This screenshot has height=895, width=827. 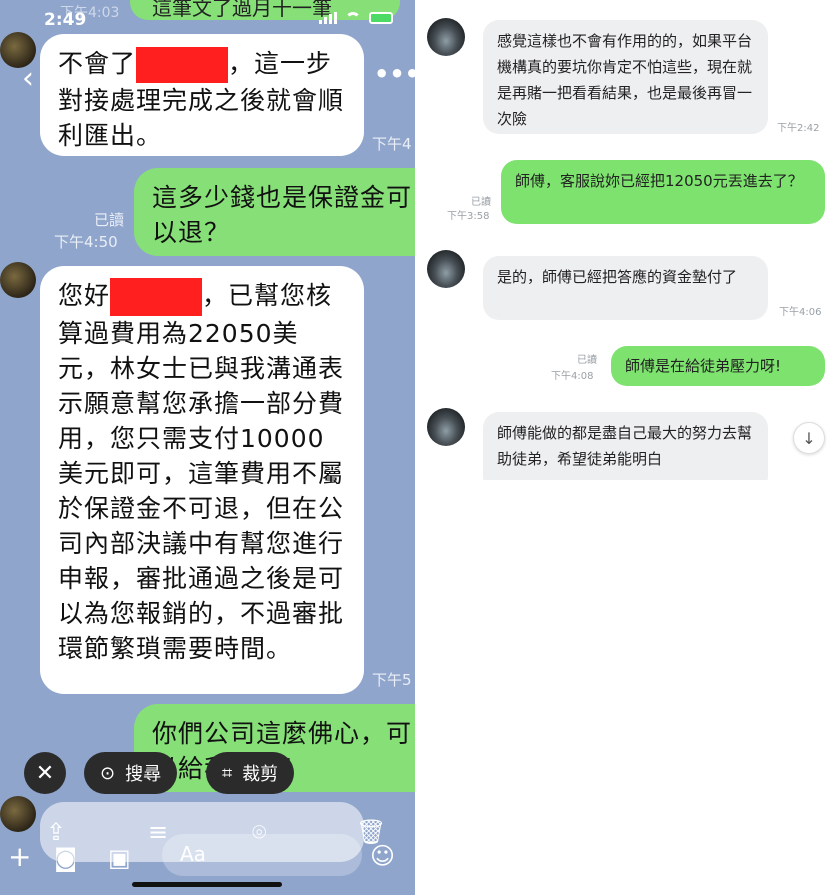 I want to click on status-bar: 2:49, so click(x=207, y=17).